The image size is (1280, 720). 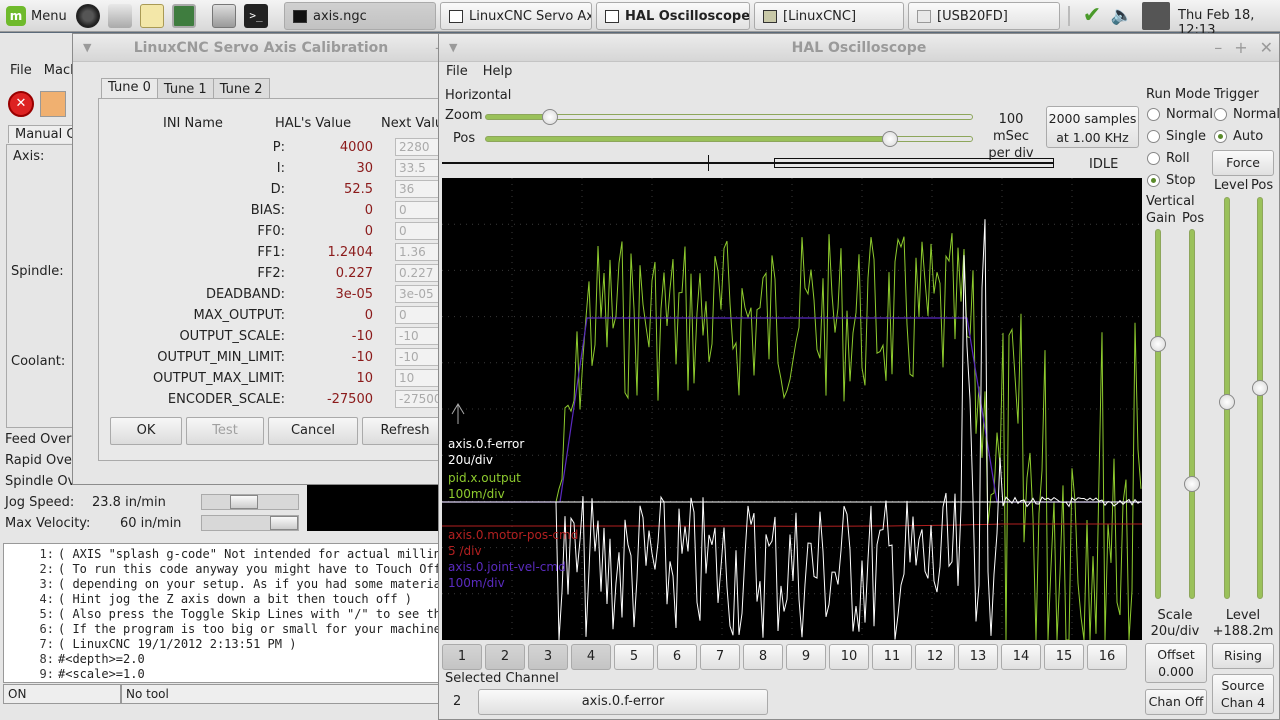 I want to click on launcher-desktop, so click(x=184, y=16).